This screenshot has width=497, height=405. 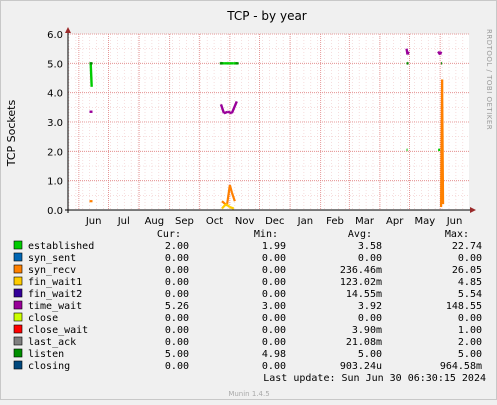 What do you see at coordinates (367, 330) in the screenshot?
I see `legend-avg-close_wait: 3.90m` at bounding box center [367, 330].